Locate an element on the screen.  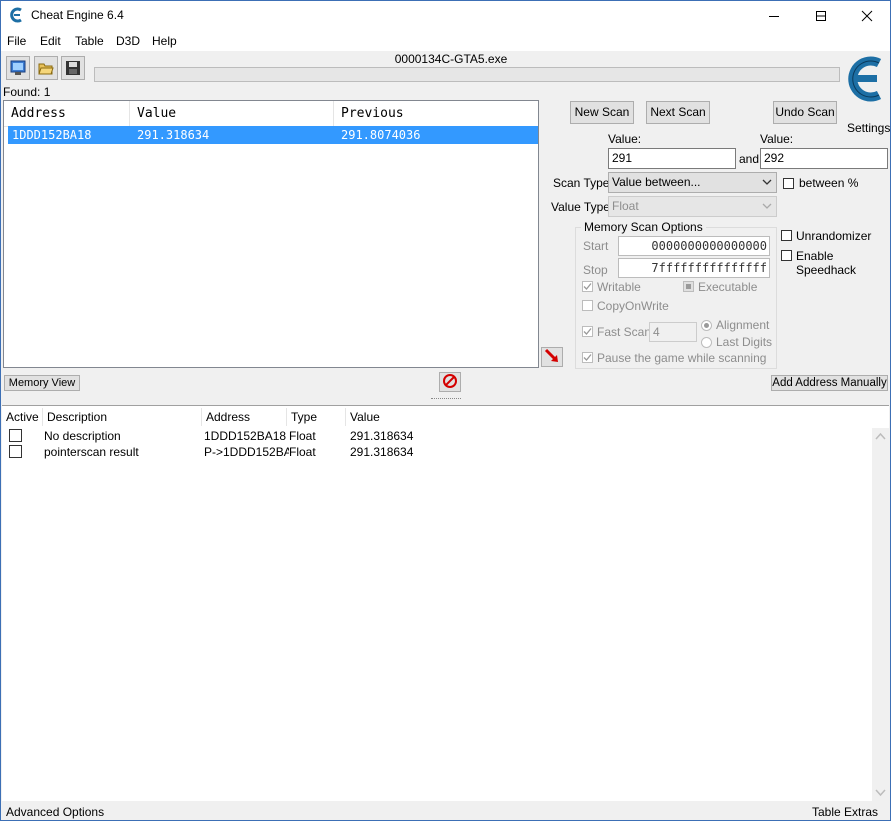
row-address: P->1DDD152BA1 is located at coordinates (246, 452).